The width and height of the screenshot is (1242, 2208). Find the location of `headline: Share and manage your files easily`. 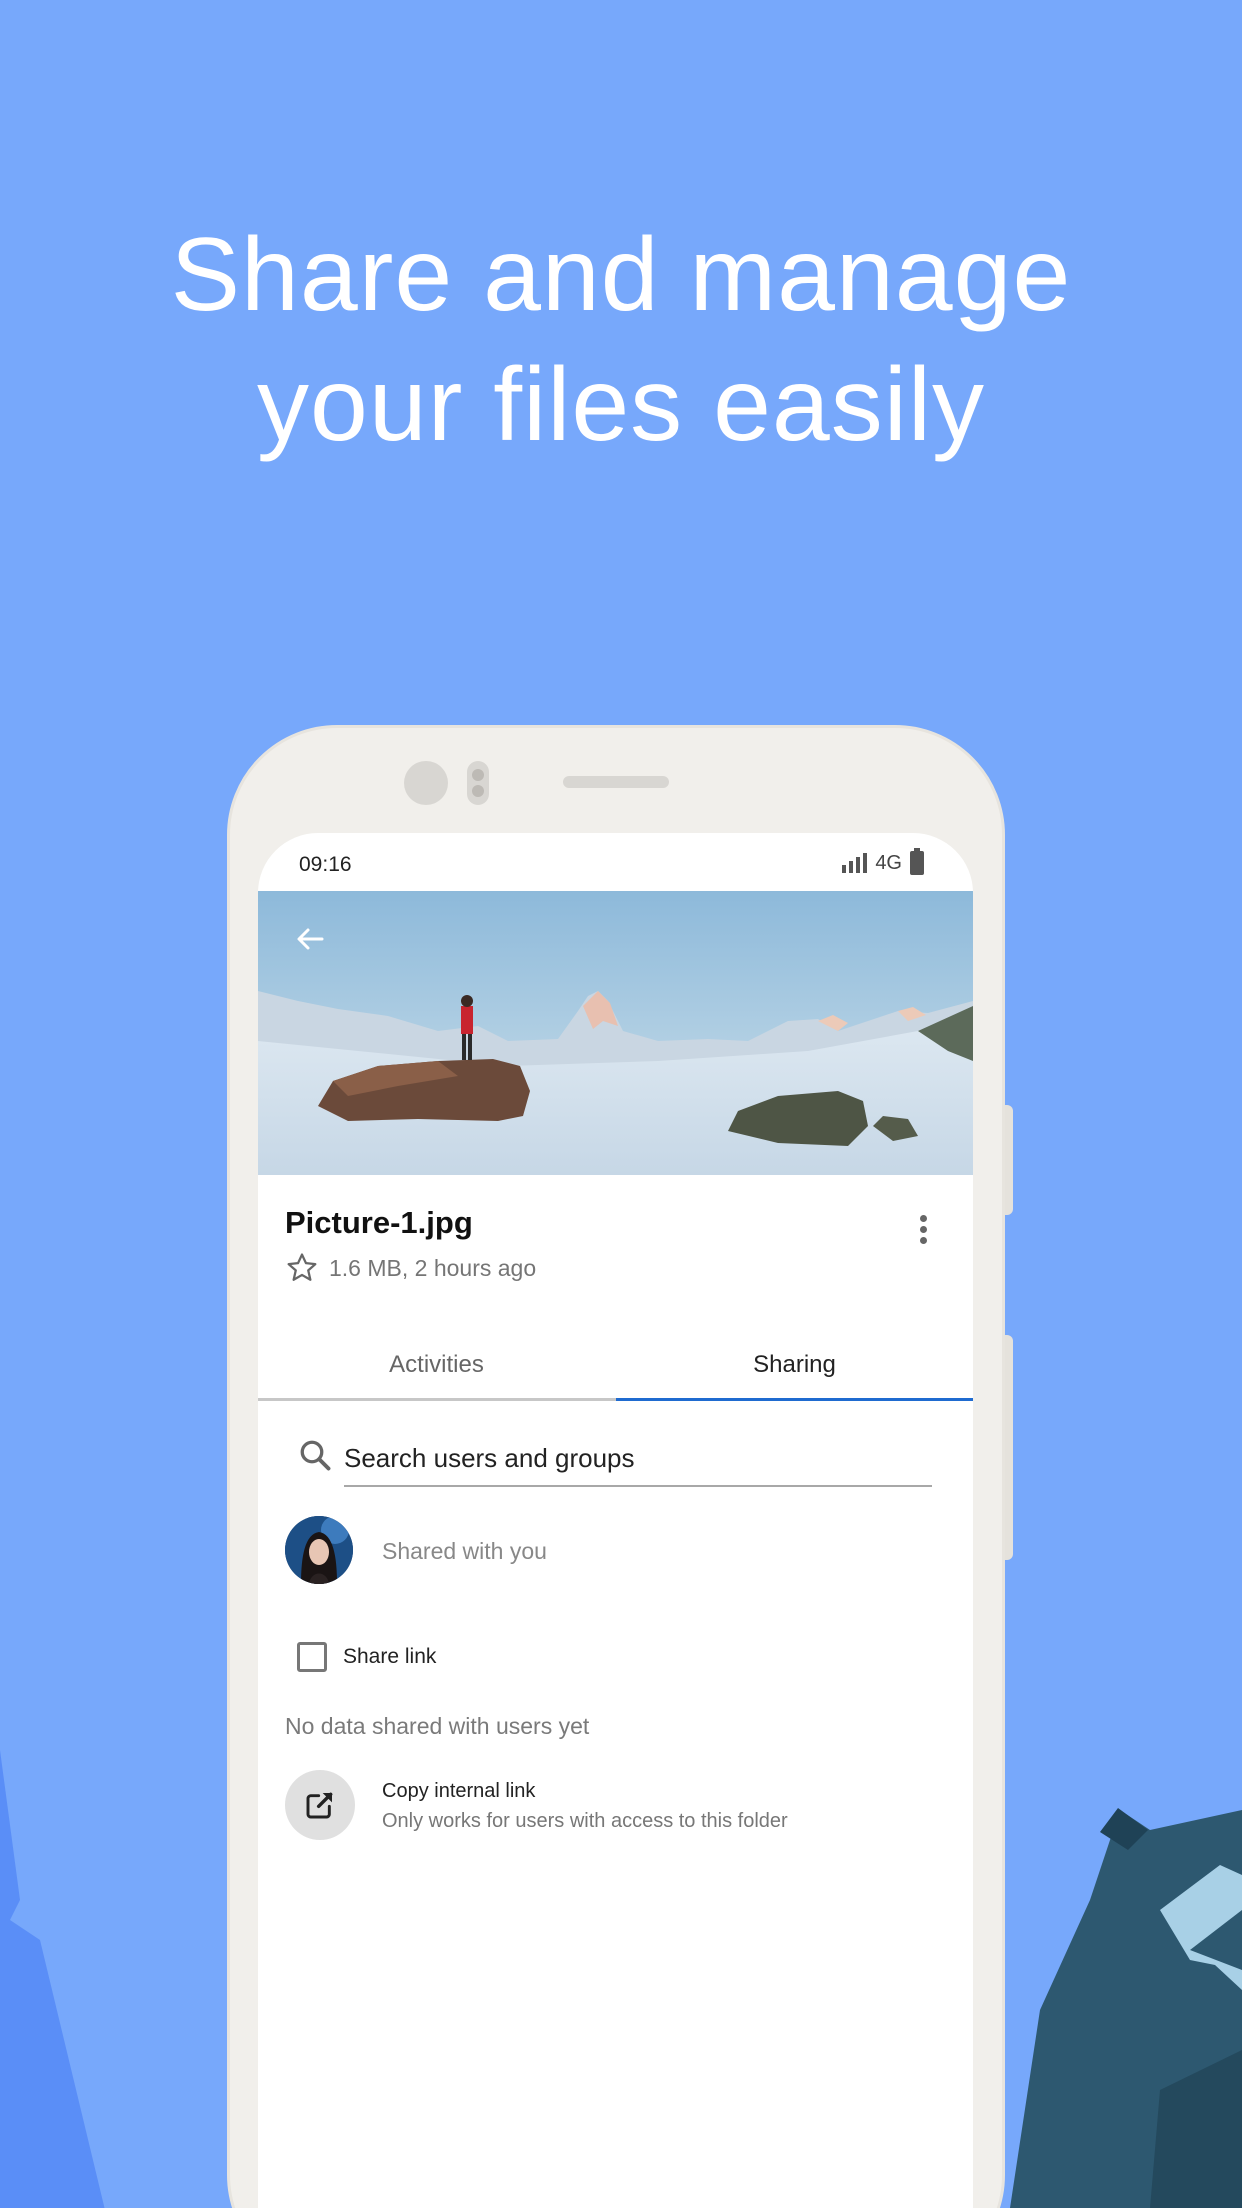

headline: Share and manage your files easily is located at coordinates (621, 340).